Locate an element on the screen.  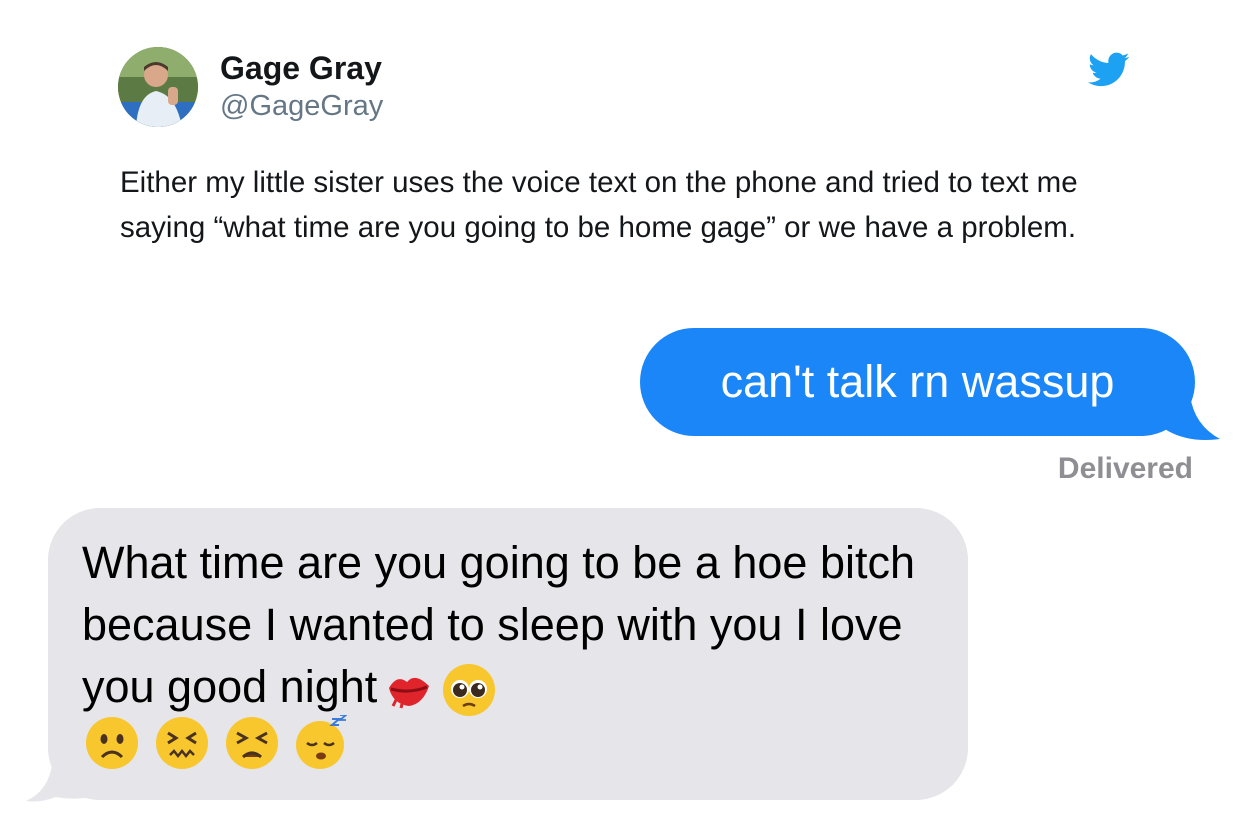
persevering-face-emoji is located at coordinates (252, 743).